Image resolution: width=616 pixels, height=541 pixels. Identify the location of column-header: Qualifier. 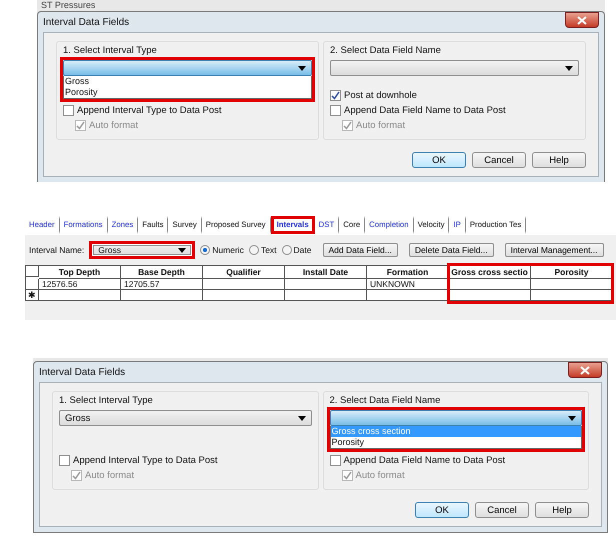
(244, 272).